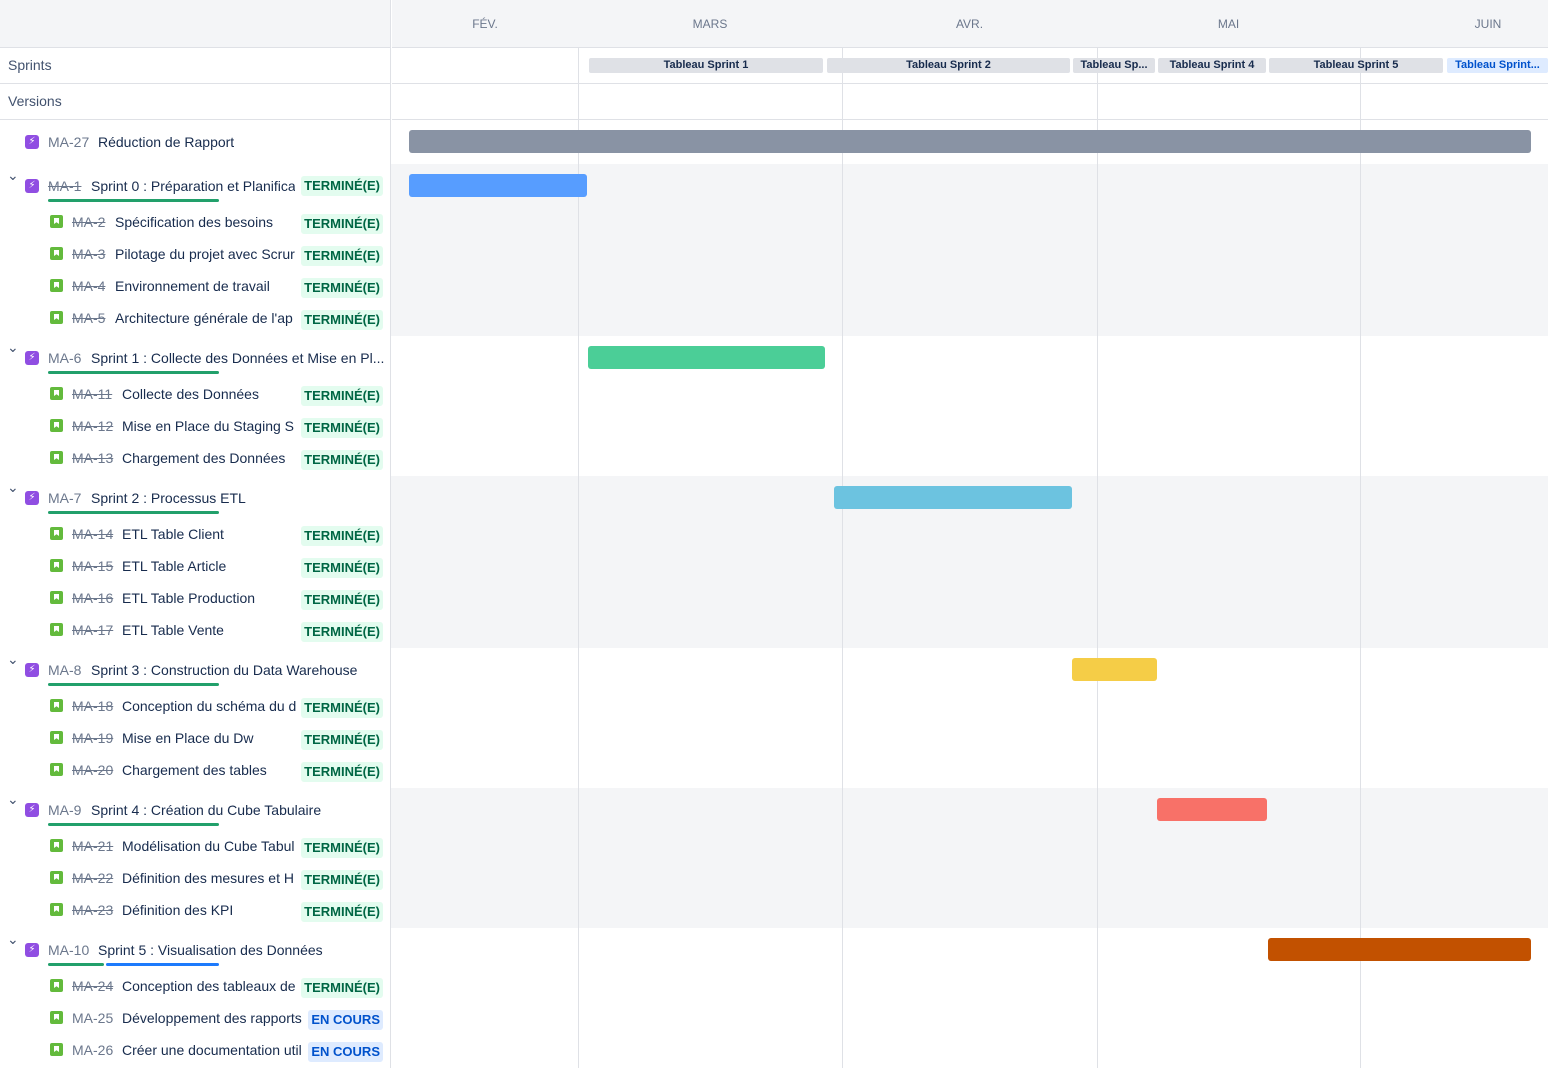 The image size is (1548, 1068). What do you see at coordinates (68, 950) in the screenshot?
I see `issue-key: MA-10` at bounding box center [68, 950].